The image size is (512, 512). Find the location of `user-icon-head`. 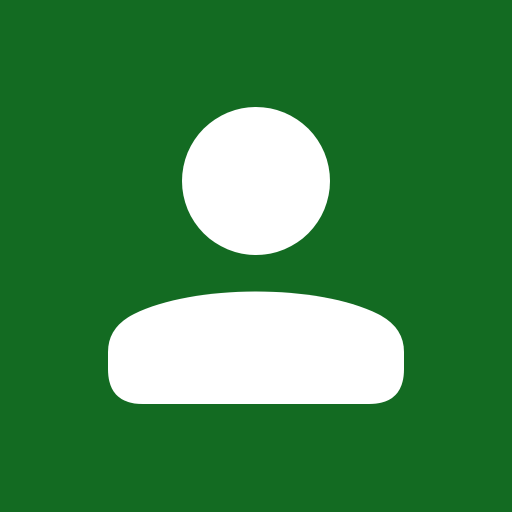

user-icon-head is located at coordinates (256, 181).